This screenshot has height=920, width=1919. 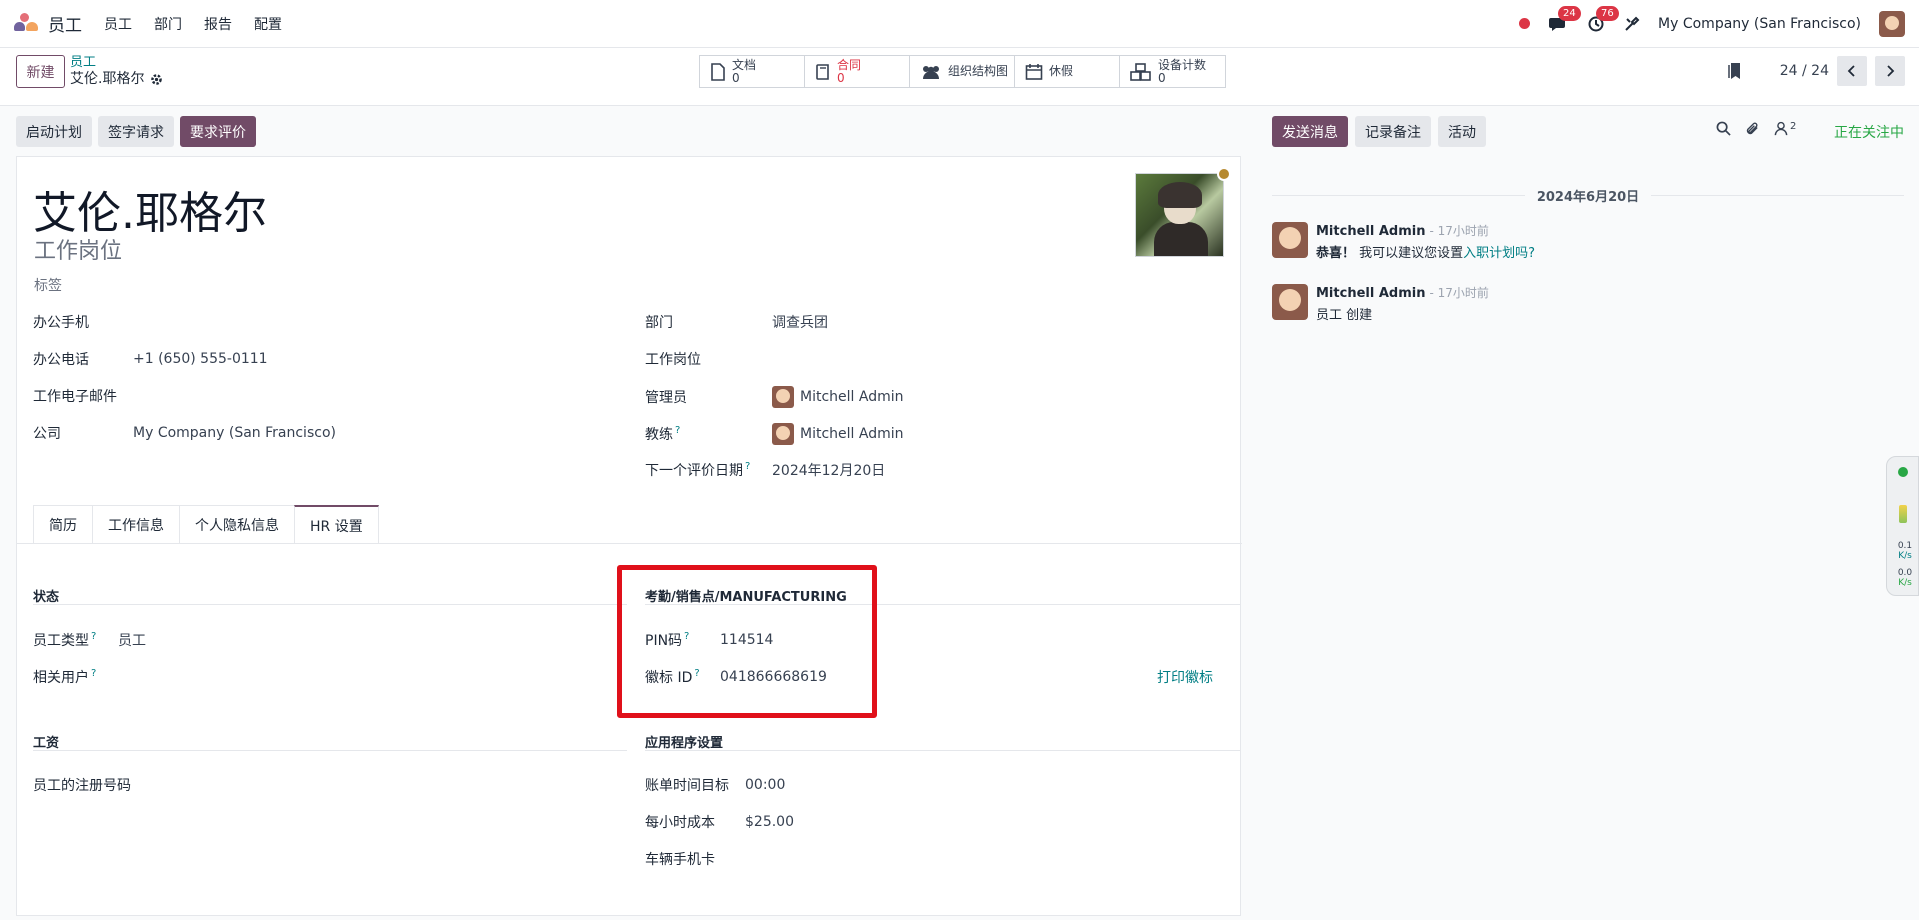 I want to click on manager-avatar, so click(x=783, y=397).